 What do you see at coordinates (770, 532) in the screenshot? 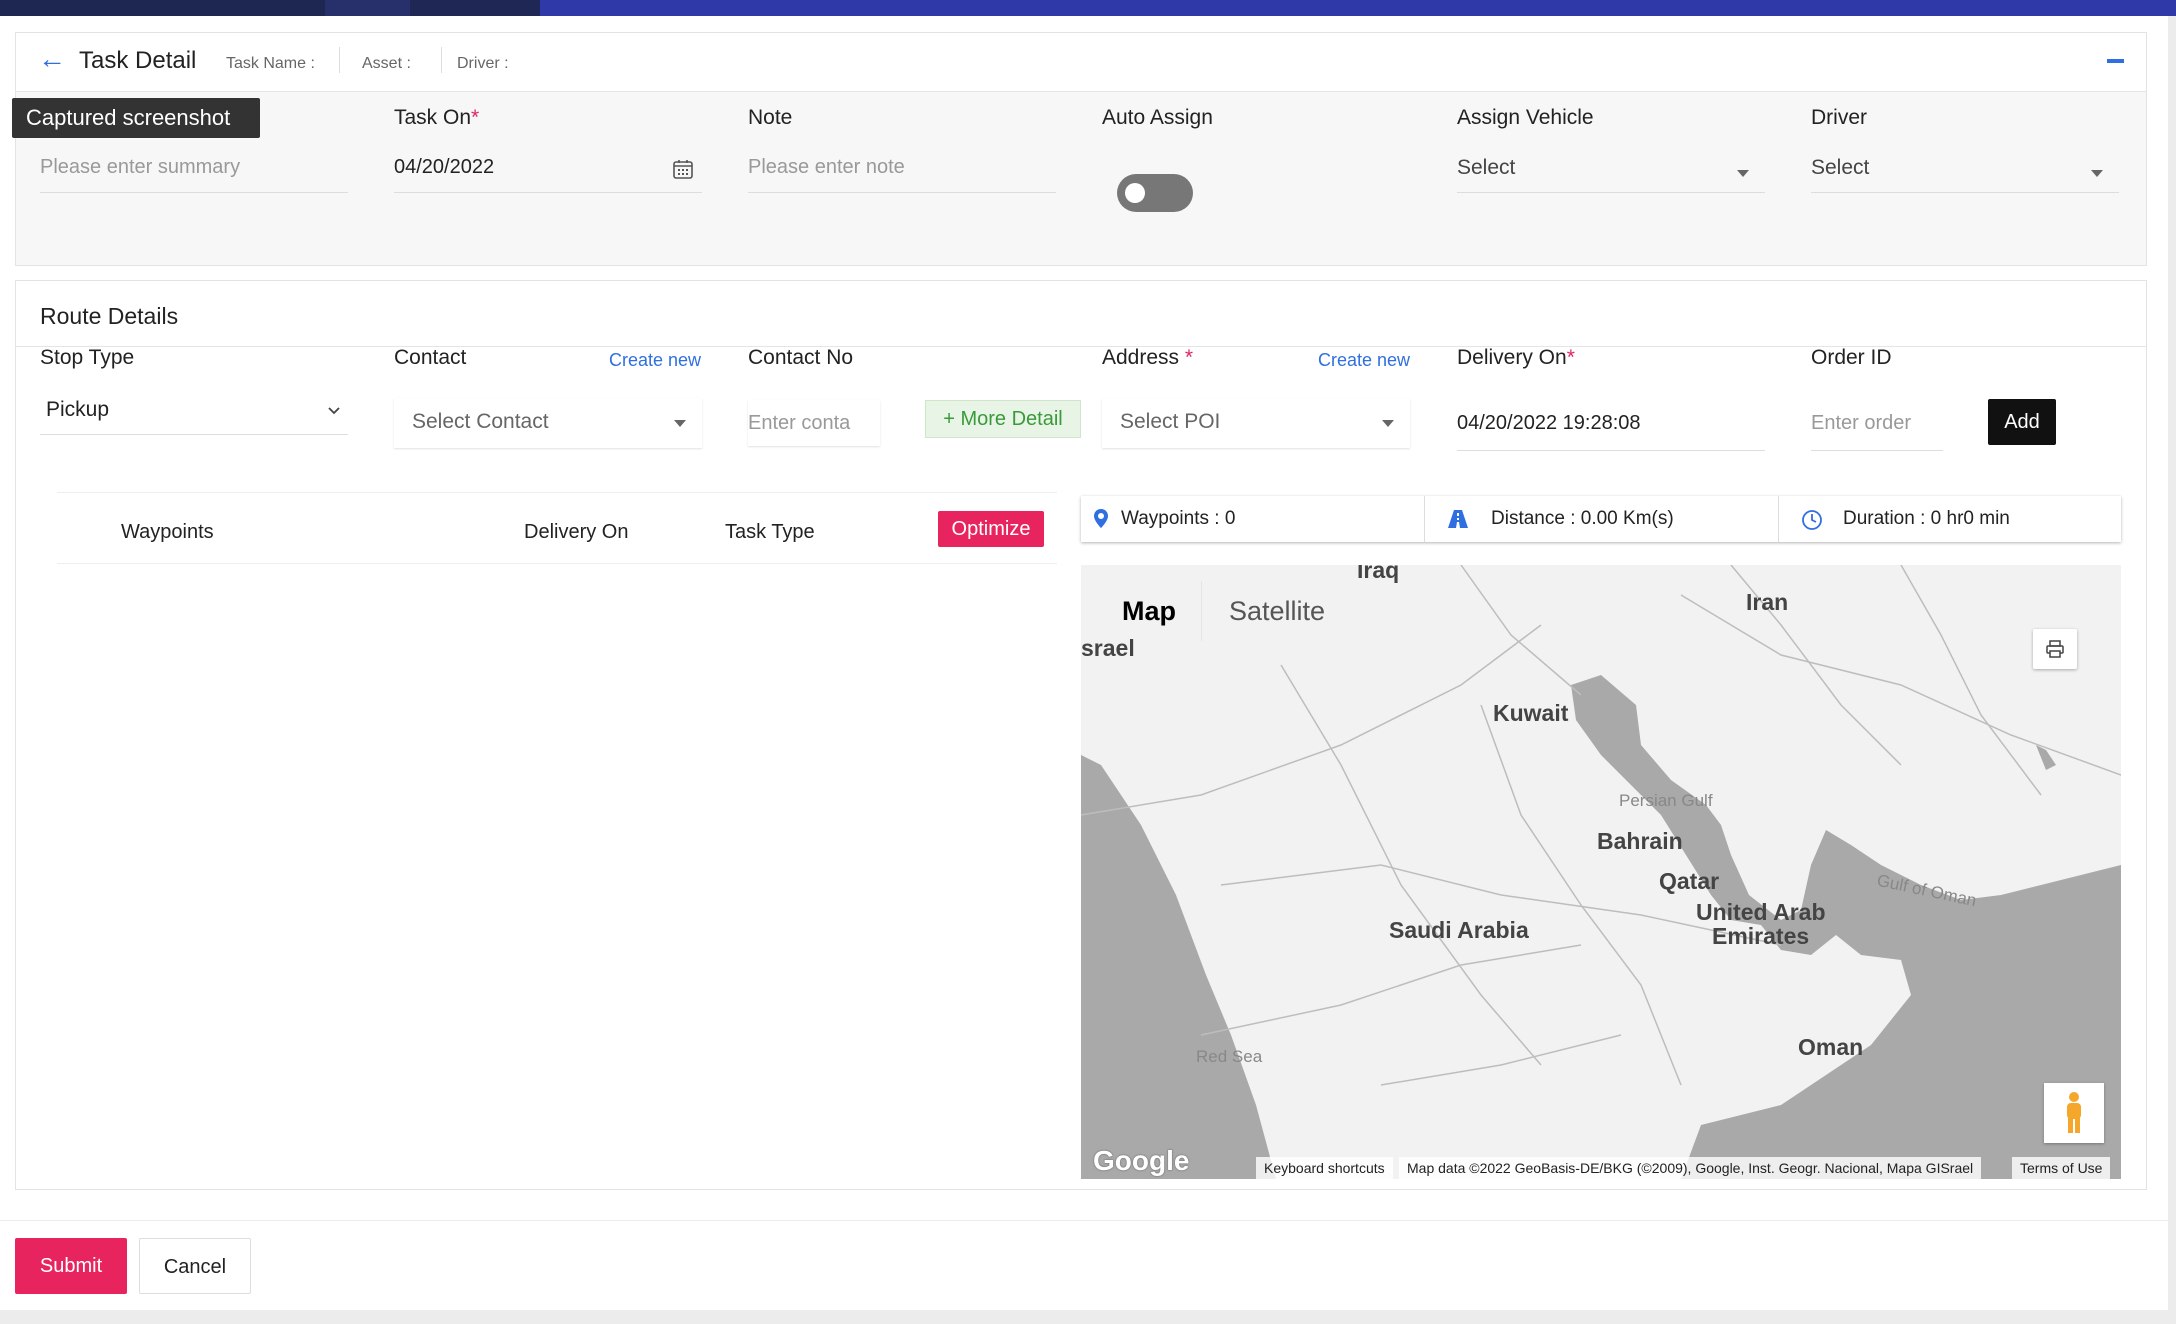
I see `column-task-type: Task Type` at bounding box center [770, 532].